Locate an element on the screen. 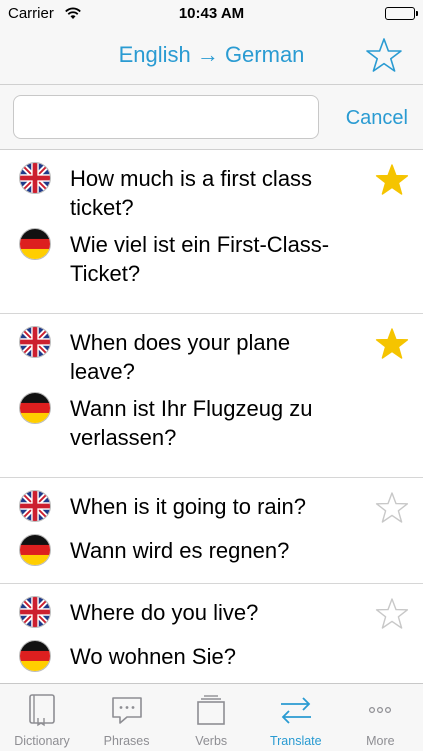  english-phrase-text: When does your plane leave? is located at coordinates (180, 357).